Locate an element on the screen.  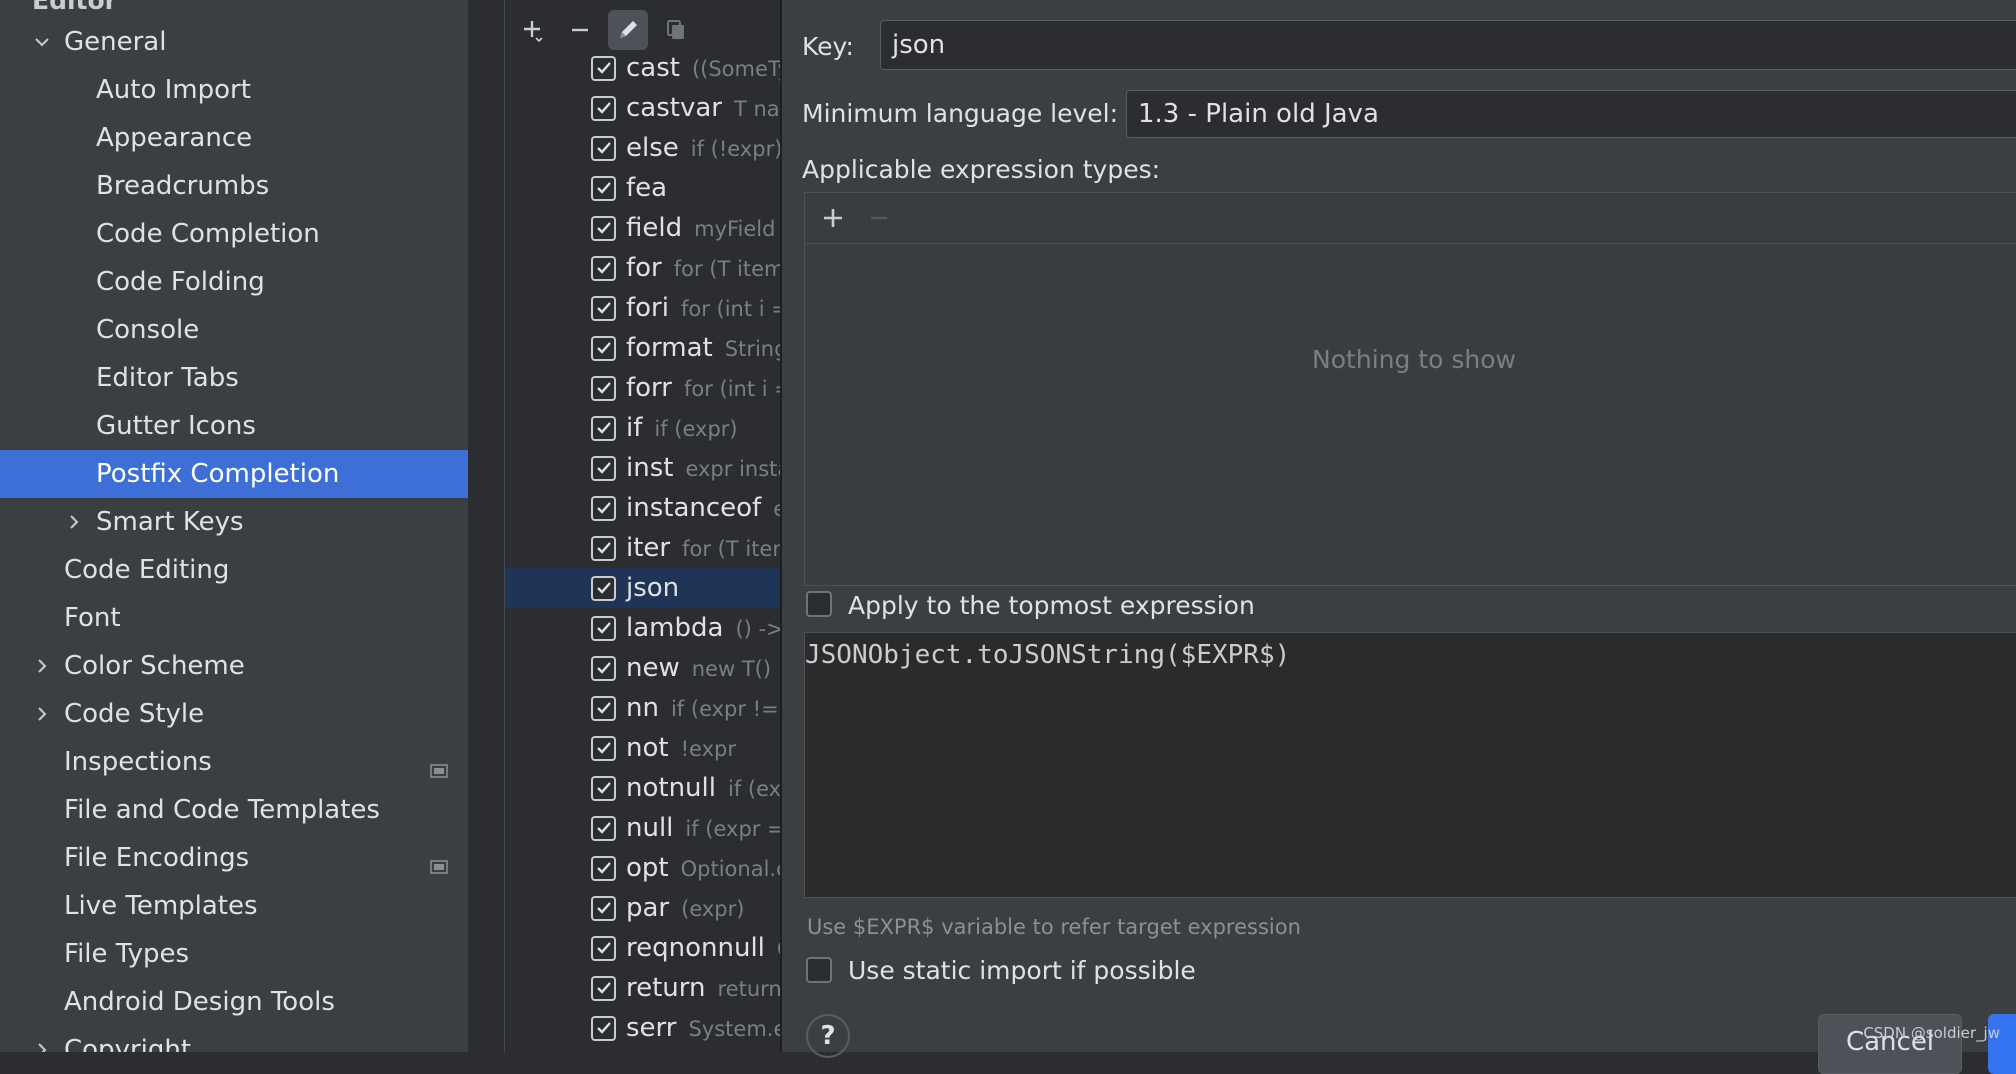
sidebar-item-breadcrumbs: Breadcrumbs is located at coordinates (234, 186).